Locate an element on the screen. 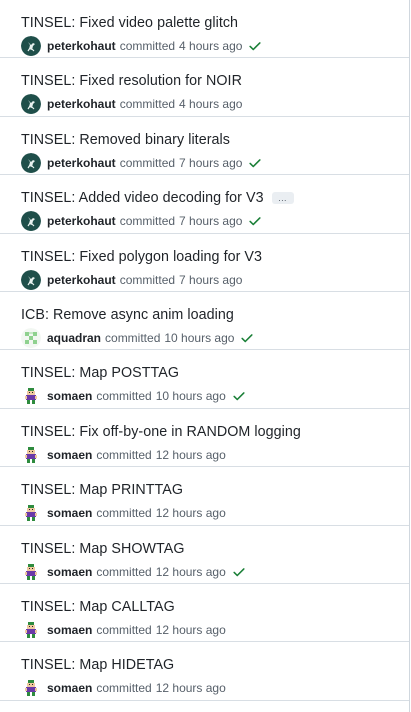 The height and width of the screenshot is (712, 411). commit-title-link: ICB: Remove async anim loading is located at coordinates (127, 315).